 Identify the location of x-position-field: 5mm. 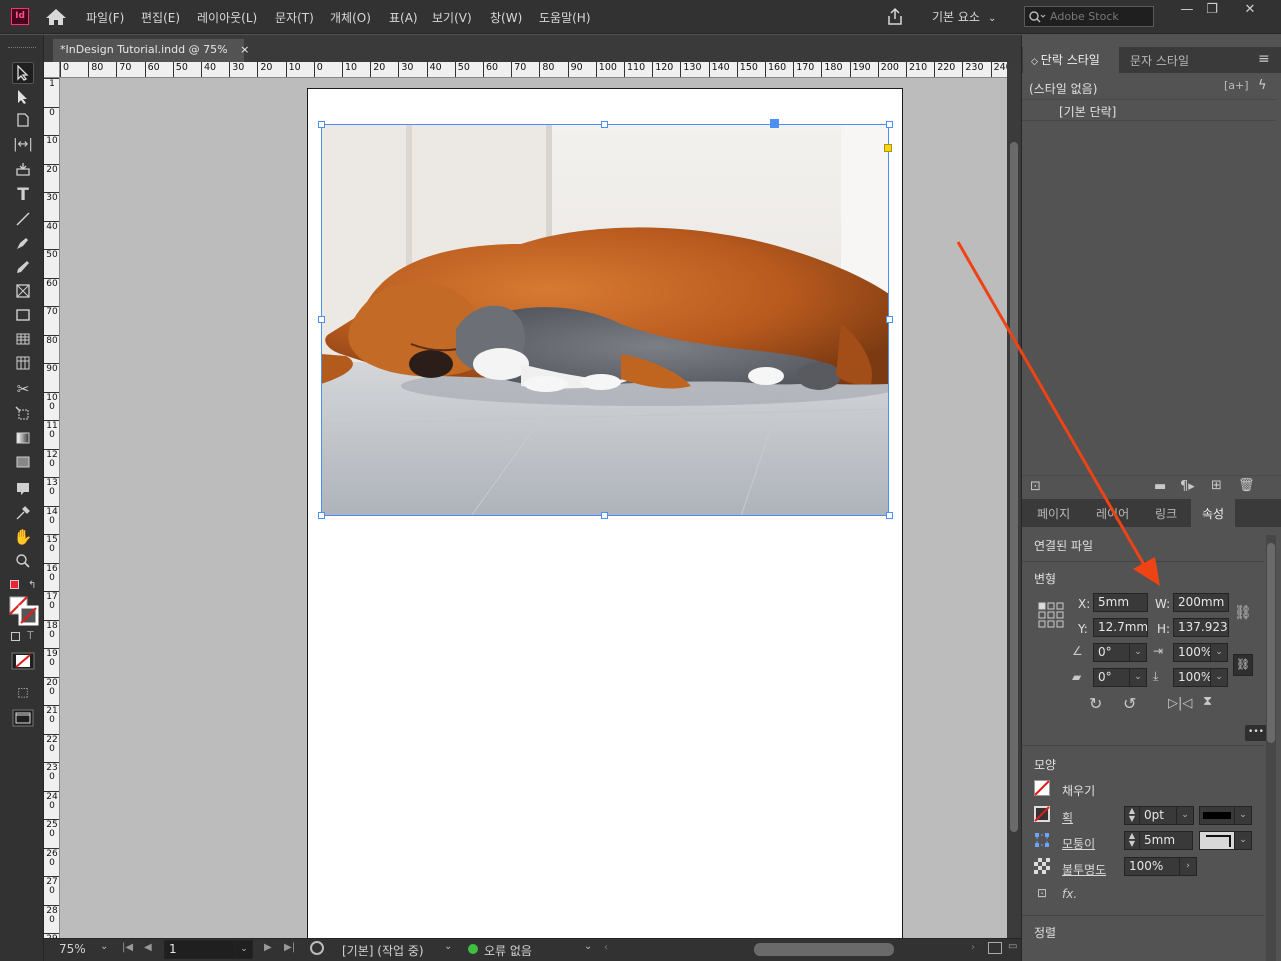
(1120, 602).